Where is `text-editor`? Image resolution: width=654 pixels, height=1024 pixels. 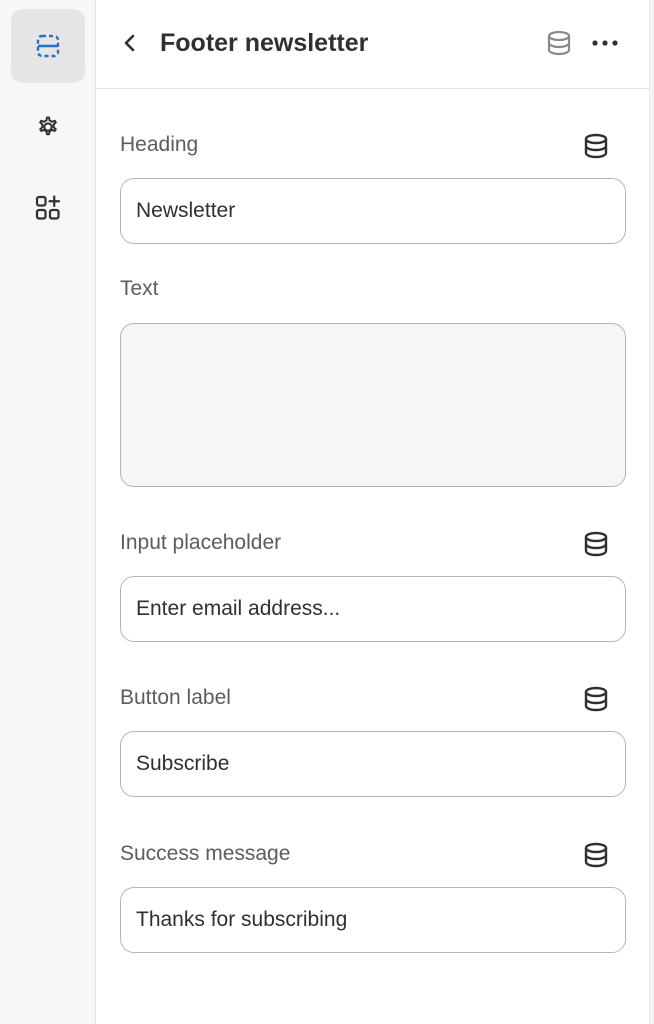
text-editor is located at coordinates (373, 405).